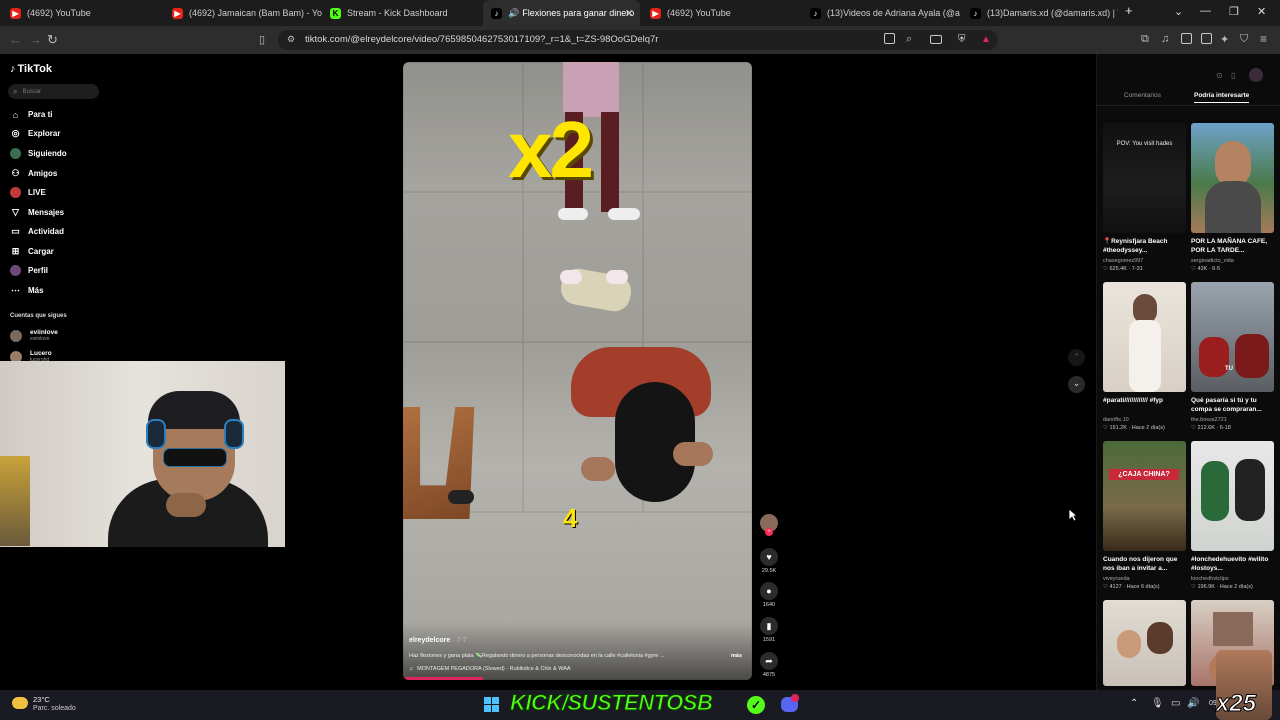 Image resolution: width=1280 pixels, height=720 pixels. What do you see at coordinates (1076, 384) in the screenshot?
I see `next-video-button: ⌄` at bounding box center [1076, 384].